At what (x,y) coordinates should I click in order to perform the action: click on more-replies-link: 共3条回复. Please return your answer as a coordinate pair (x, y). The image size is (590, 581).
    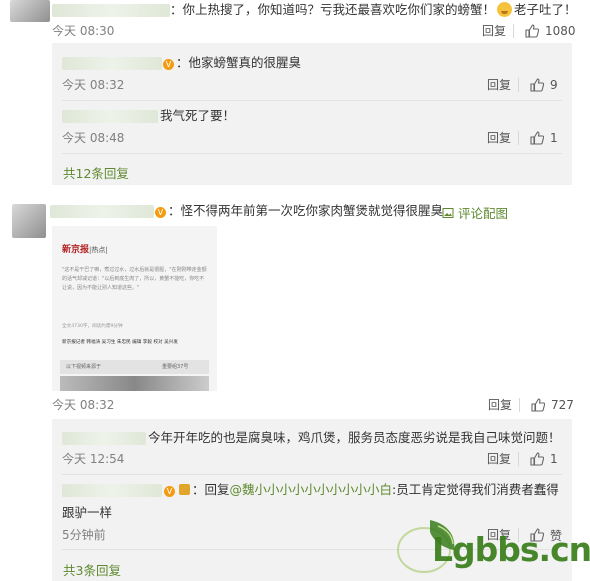
    Looking at the image, I should click on (92, 569).